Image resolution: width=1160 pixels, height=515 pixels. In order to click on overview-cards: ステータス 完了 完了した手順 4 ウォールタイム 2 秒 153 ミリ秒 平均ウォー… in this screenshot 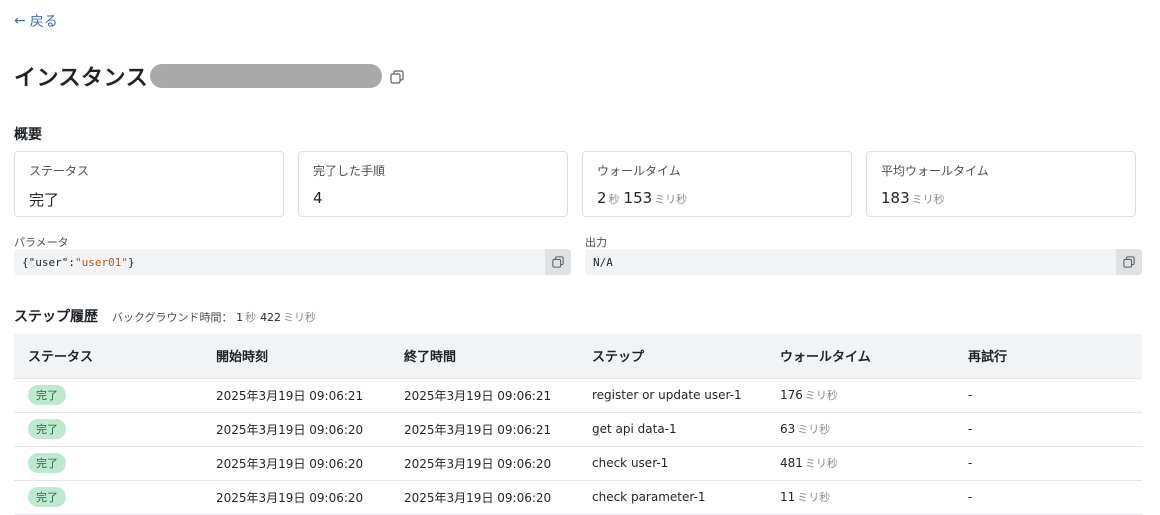, I will do `click(575, 184)`.